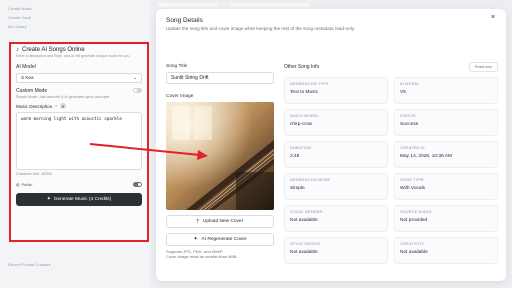  What do you see at coordinates (63, 106) in the screenshot?
I see `ai-assist-icon: ✦` at bounding box center [63, 106].